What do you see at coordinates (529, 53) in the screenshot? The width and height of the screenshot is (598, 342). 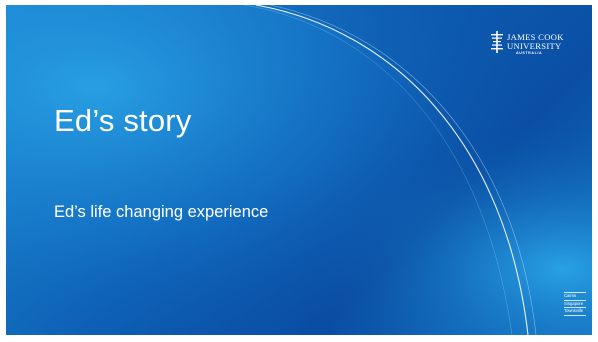 I see `logo-text-line3: AUSTRALIA` at bounding box center [529, 53].